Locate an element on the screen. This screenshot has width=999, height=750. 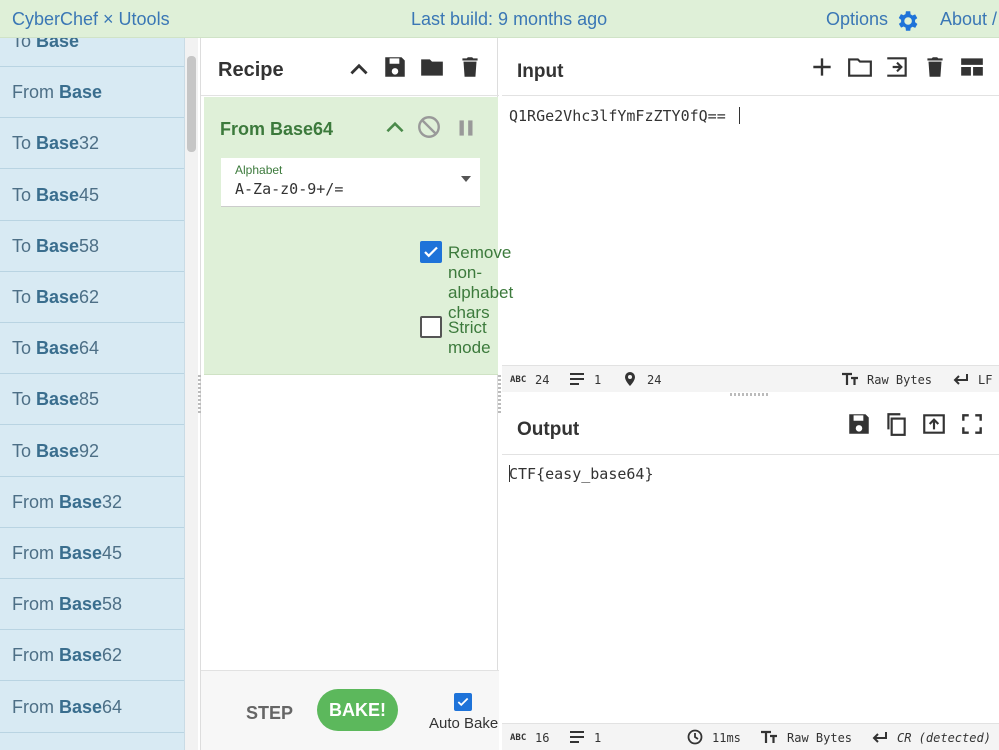
add-input-plus-icon is located at coordinates (822, 67).